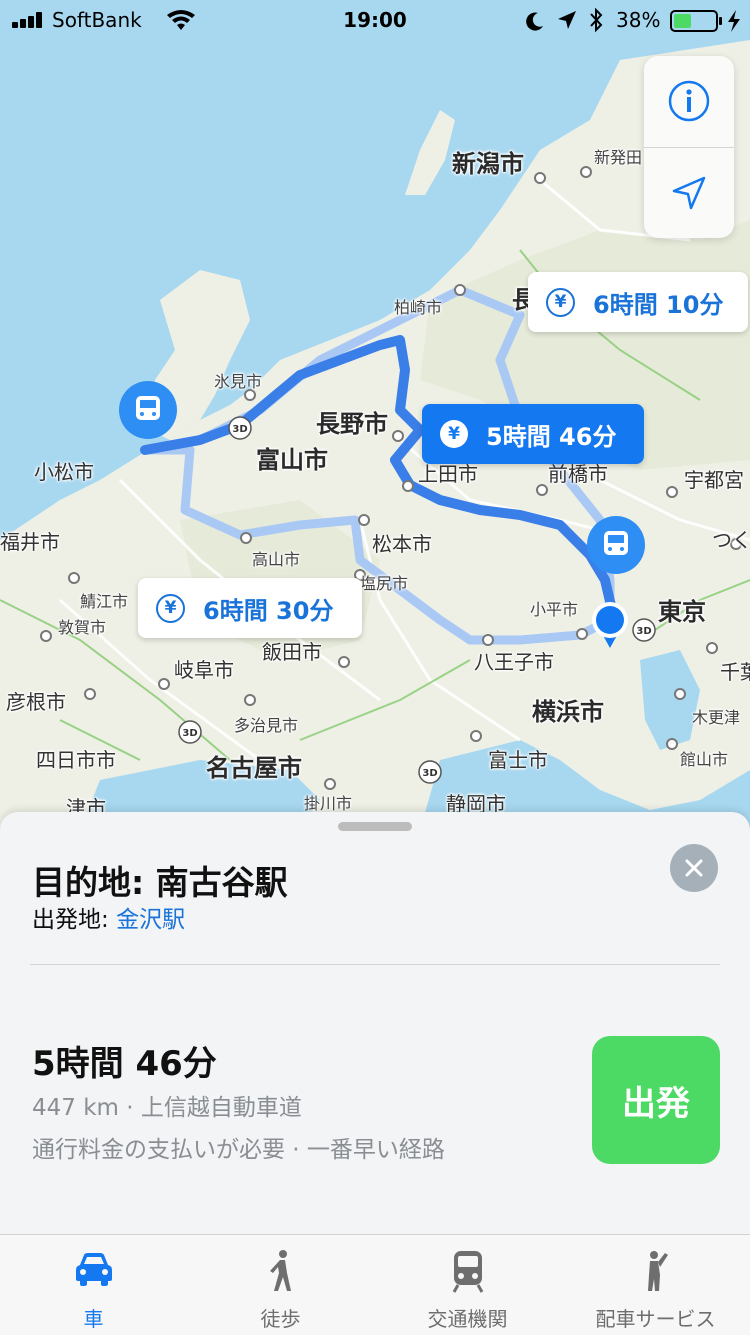 The height and width of the screenshot is (1335, 750). I want to click on tab-label: 配車サービス, so click(655, 1319).